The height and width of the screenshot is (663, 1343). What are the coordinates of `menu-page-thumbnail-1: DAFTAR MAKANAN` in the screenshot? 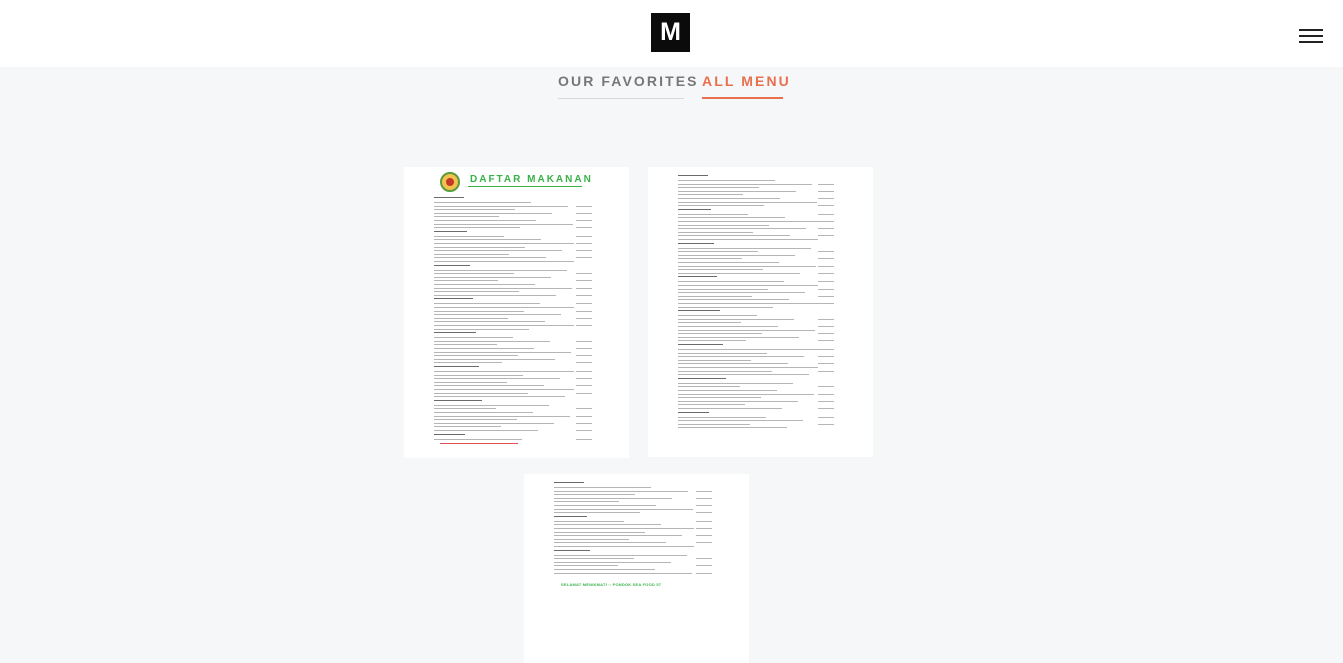 It's located at (516, 312).